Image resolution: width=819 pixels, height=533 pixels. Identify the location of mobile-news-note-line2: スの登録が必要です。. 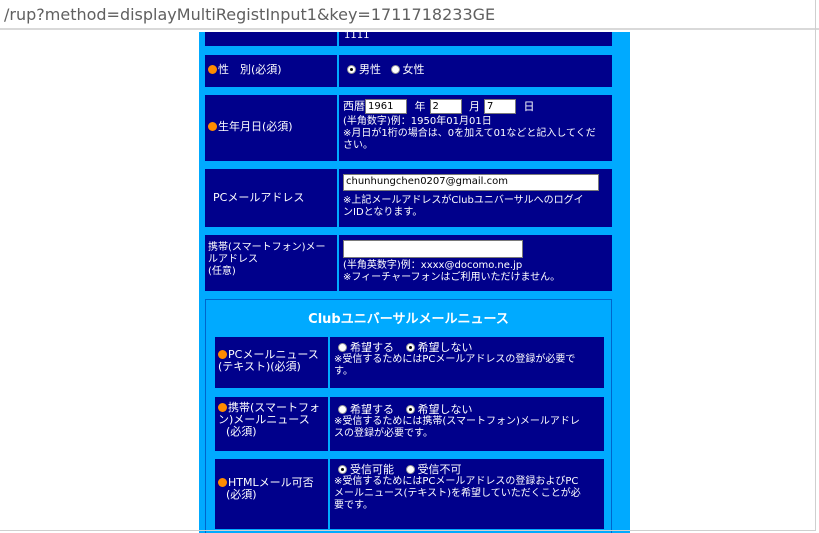
(383, 433).